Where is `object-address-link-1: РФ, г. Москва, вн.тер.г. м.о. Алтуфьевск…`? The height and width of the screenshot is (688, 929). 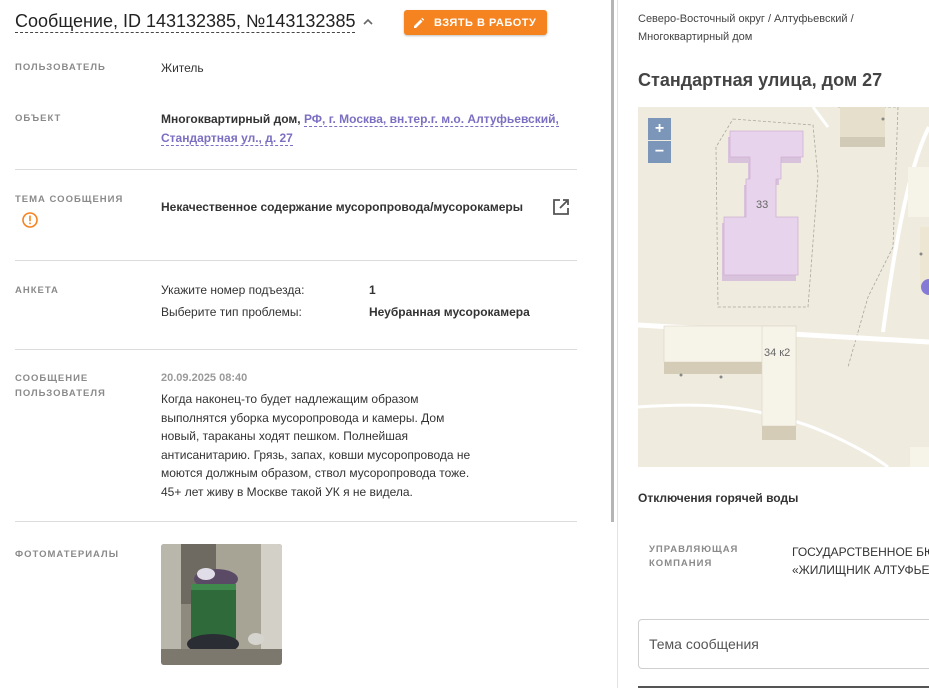 object-address-link-1: РФ, г. Москва, вн.тер.г. м.о. Алтуфьевск… is located at coordinates (431, 119).